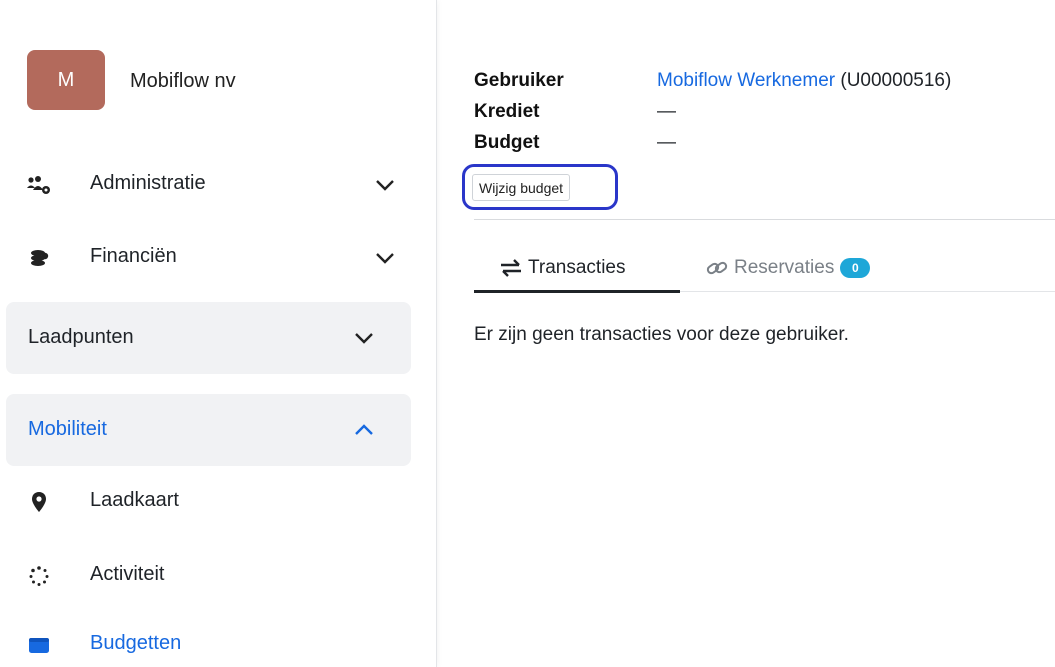 The width and height of the screenshot is (1055, 667). Describe the element at coordinates (183, 81) in the screenshot. I see `org-name: Mobiflow nv` at that location.